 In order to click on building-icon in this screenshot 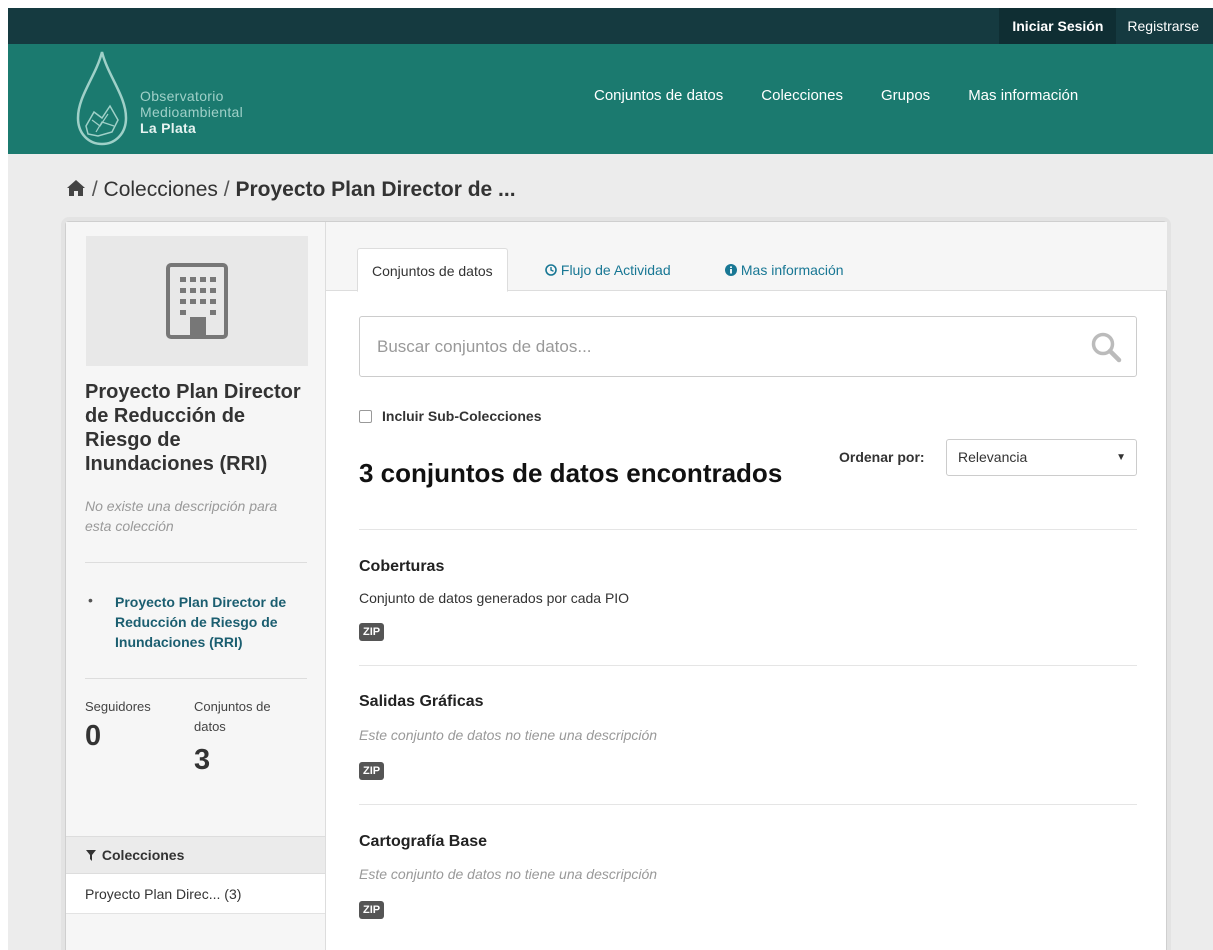, I will do `click(197, 301)`.